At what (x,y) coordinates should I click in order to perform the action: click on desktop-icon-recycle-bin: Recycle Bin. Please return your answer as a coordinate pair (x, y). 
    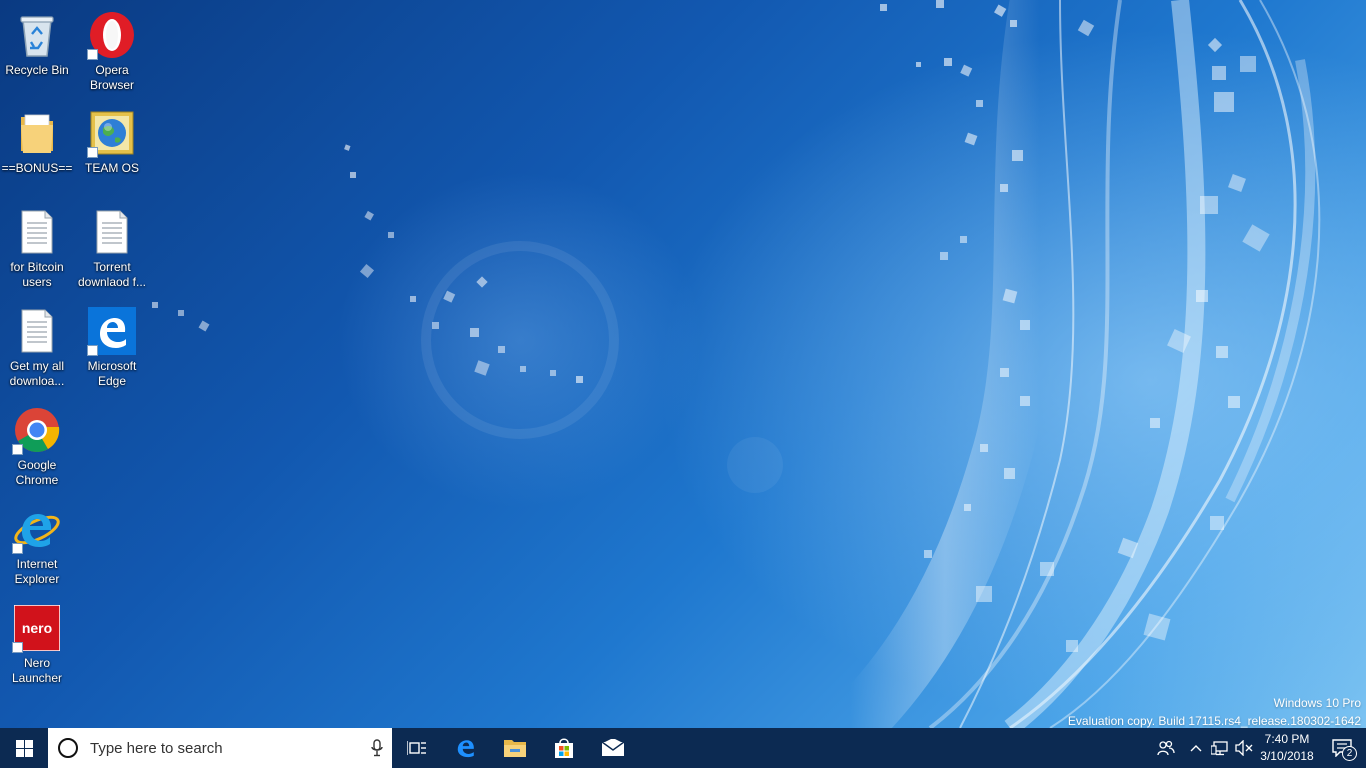
    Looking at the image, I should click on (37, 52).